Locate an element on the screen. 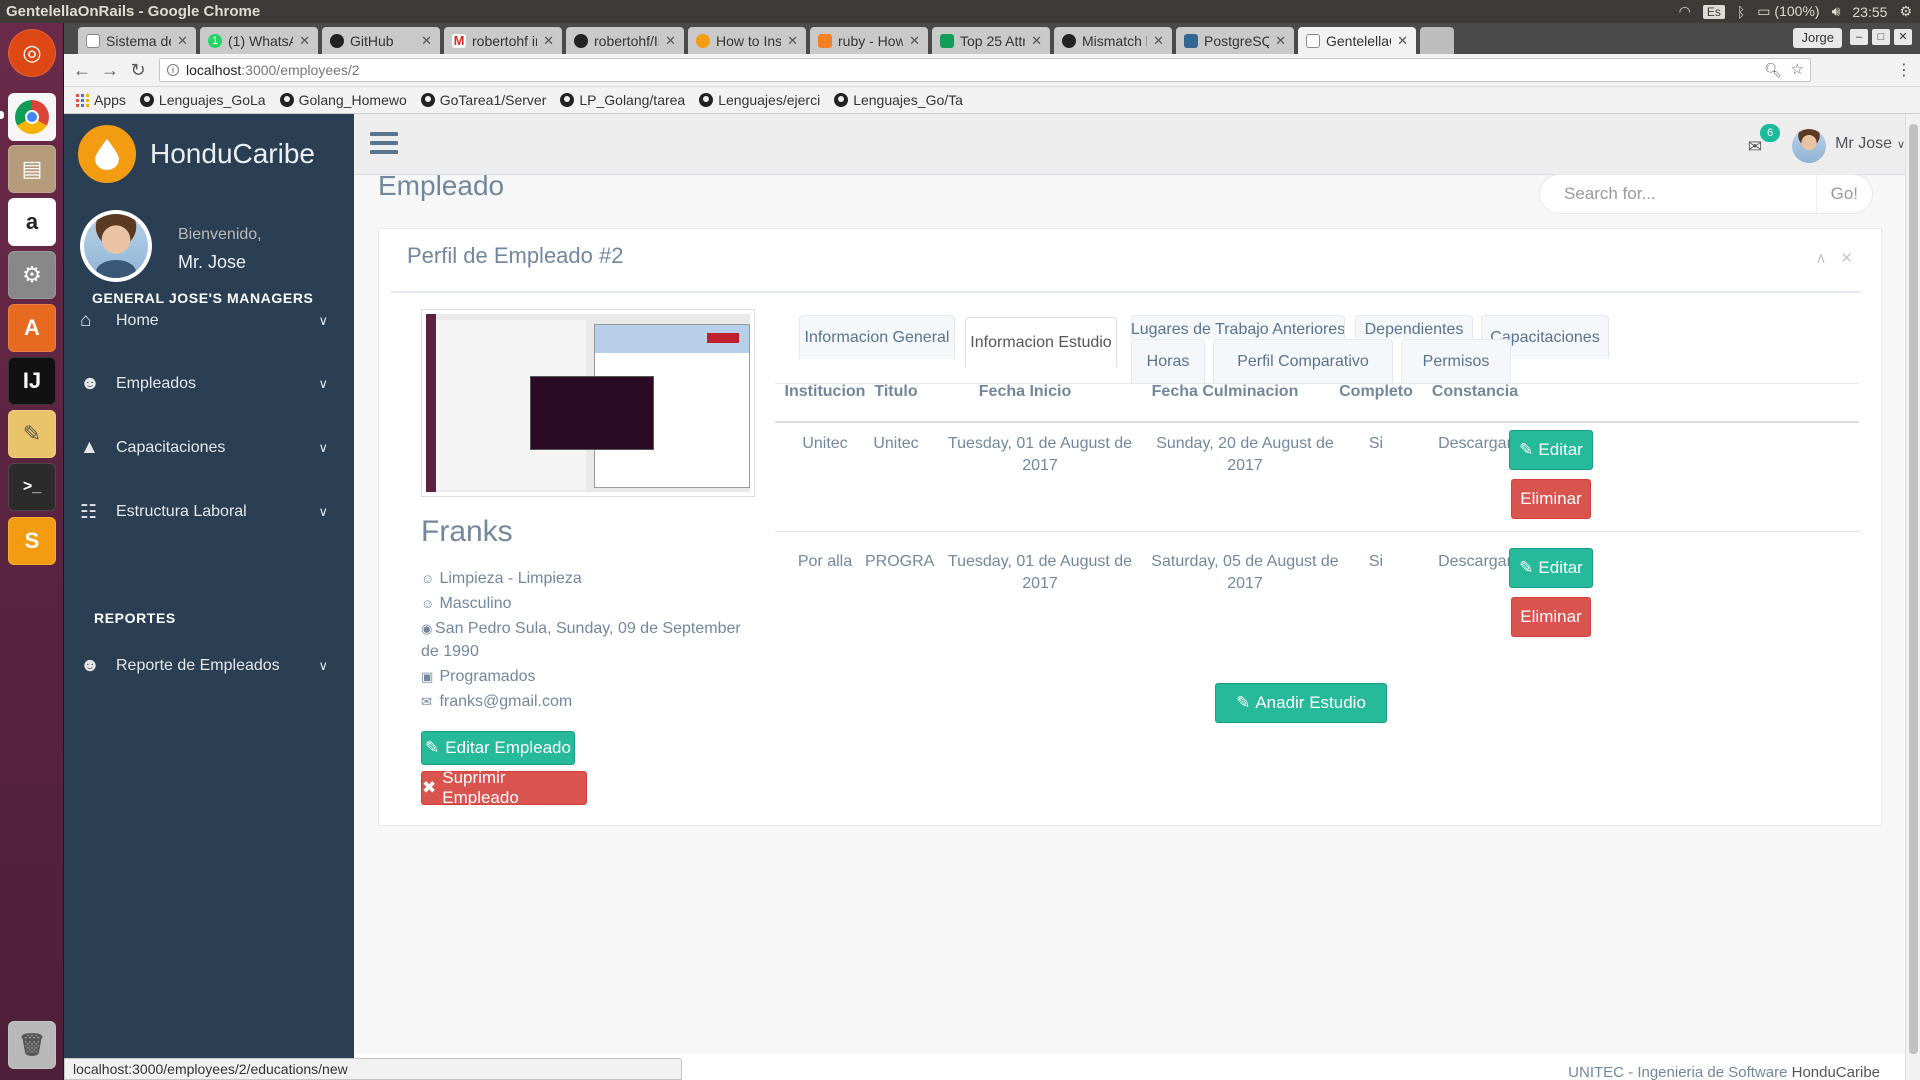  tab-lugares-trabajo-anteriores: Lugares de Trabajo Anteriores is located at coordinates (1238, 327).